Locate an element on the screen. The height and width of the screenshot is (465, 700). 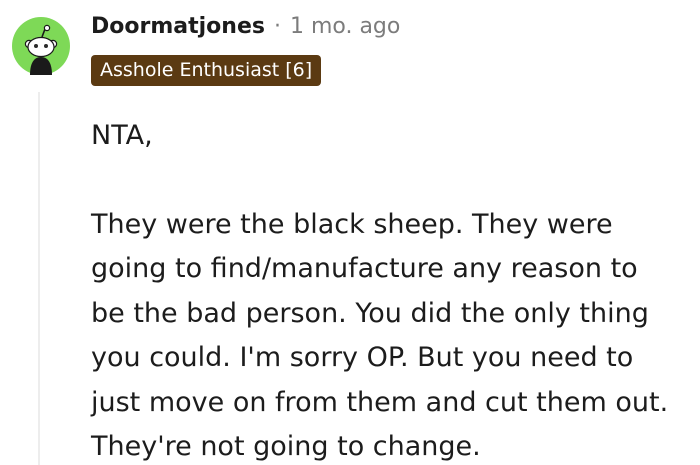
comment-meta: Doormatjones · 1 mo. ago is located at coordinates (245, 26).